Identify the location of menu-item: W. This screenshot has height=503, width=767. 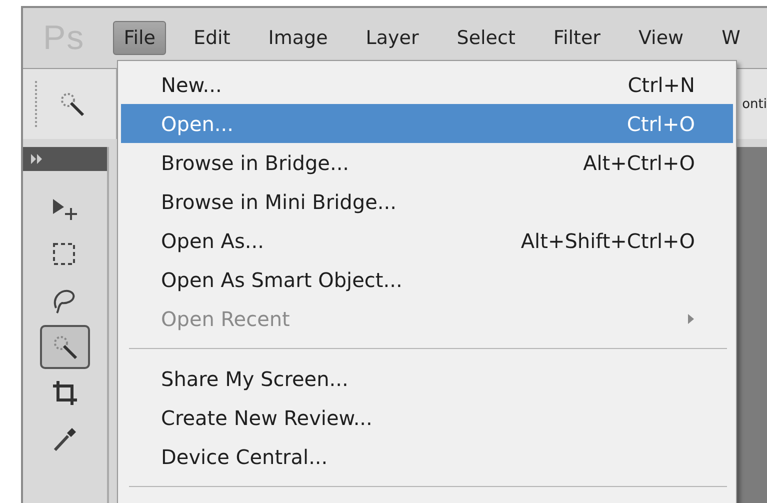
(731, 38).